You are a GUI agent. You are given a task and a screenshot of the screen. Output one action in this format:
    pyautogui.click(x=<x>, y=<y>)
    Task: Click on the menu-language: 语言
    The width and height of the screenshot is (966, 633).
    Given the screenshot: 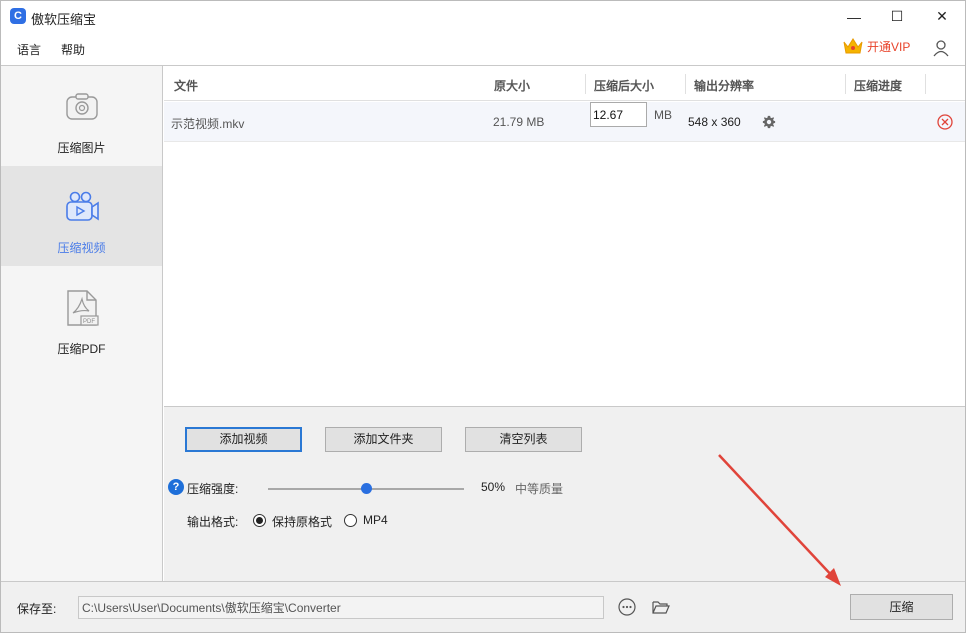 What is the action you would take?
    pyautogui.click(x=29, y=49)
    